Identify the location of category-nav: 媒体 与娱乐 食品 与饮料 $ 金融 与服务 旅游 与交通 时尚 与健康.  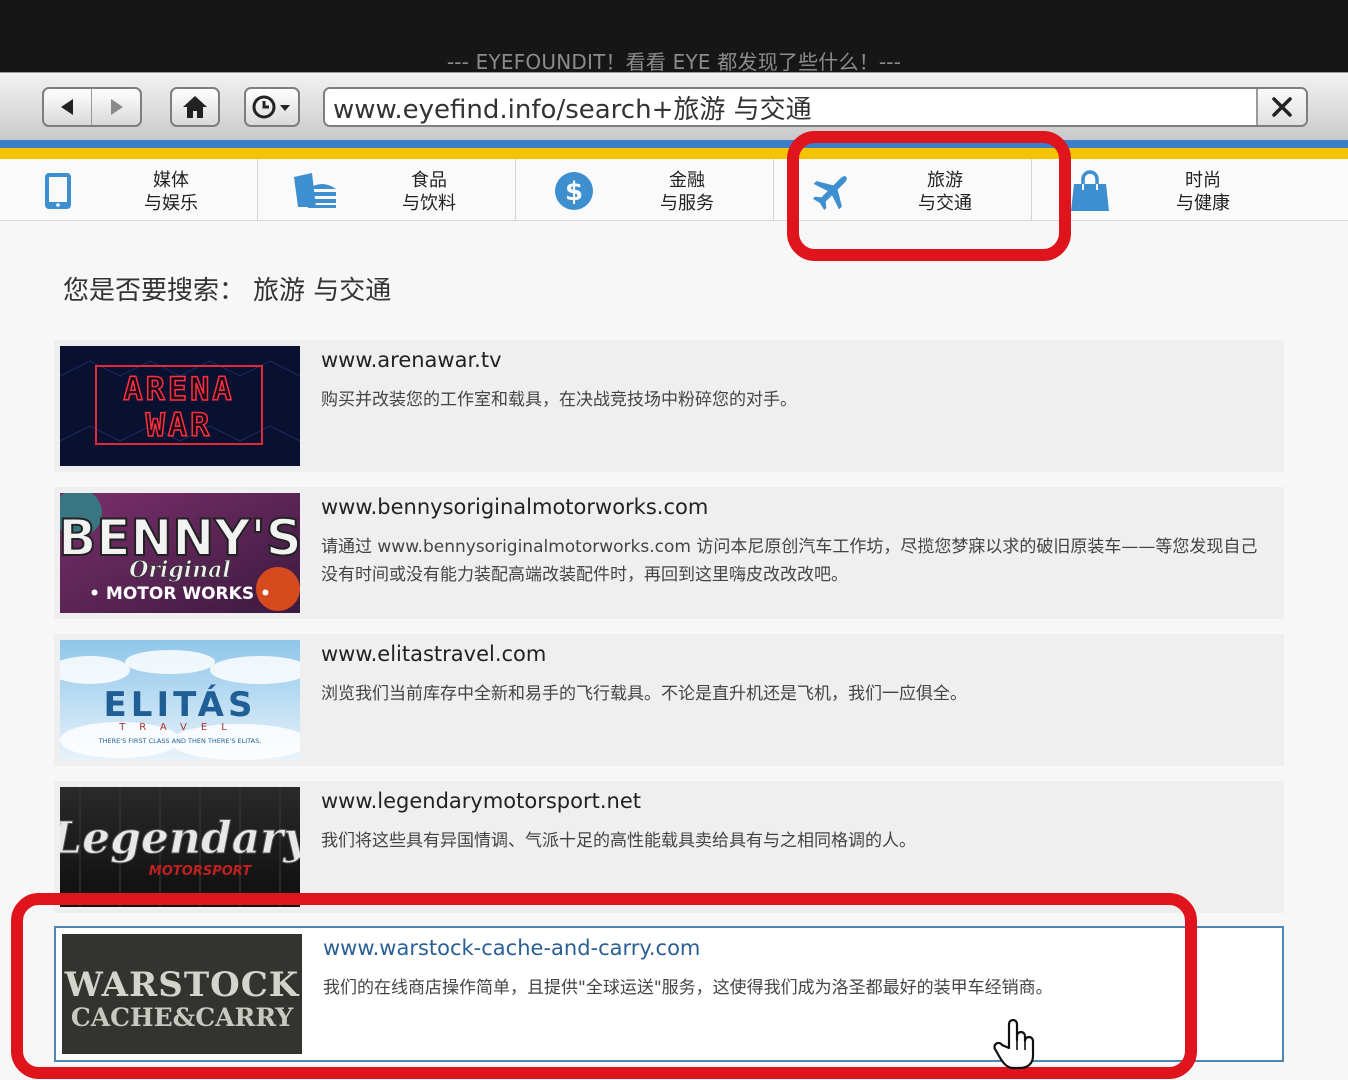
(674, 190).